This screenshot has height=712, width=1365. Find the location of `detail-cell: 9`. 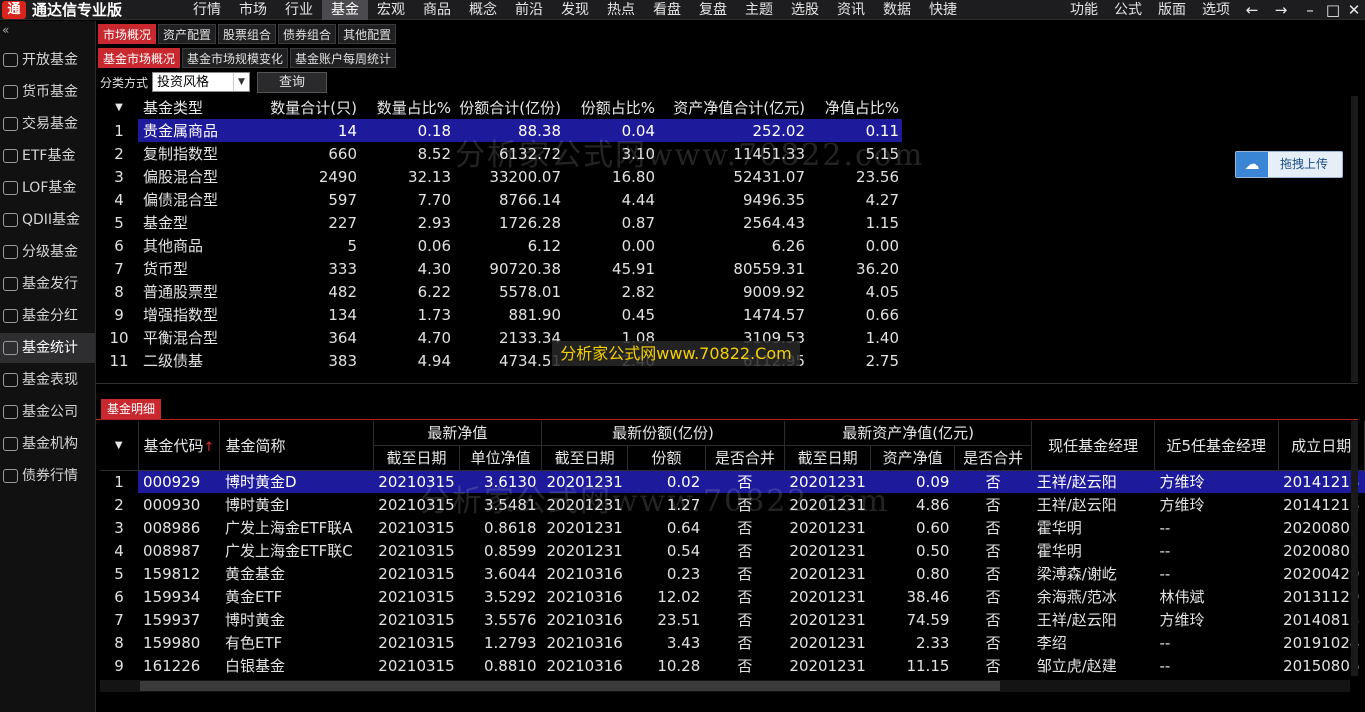

detail-cell: 9 is located at coordinates (119, 665).